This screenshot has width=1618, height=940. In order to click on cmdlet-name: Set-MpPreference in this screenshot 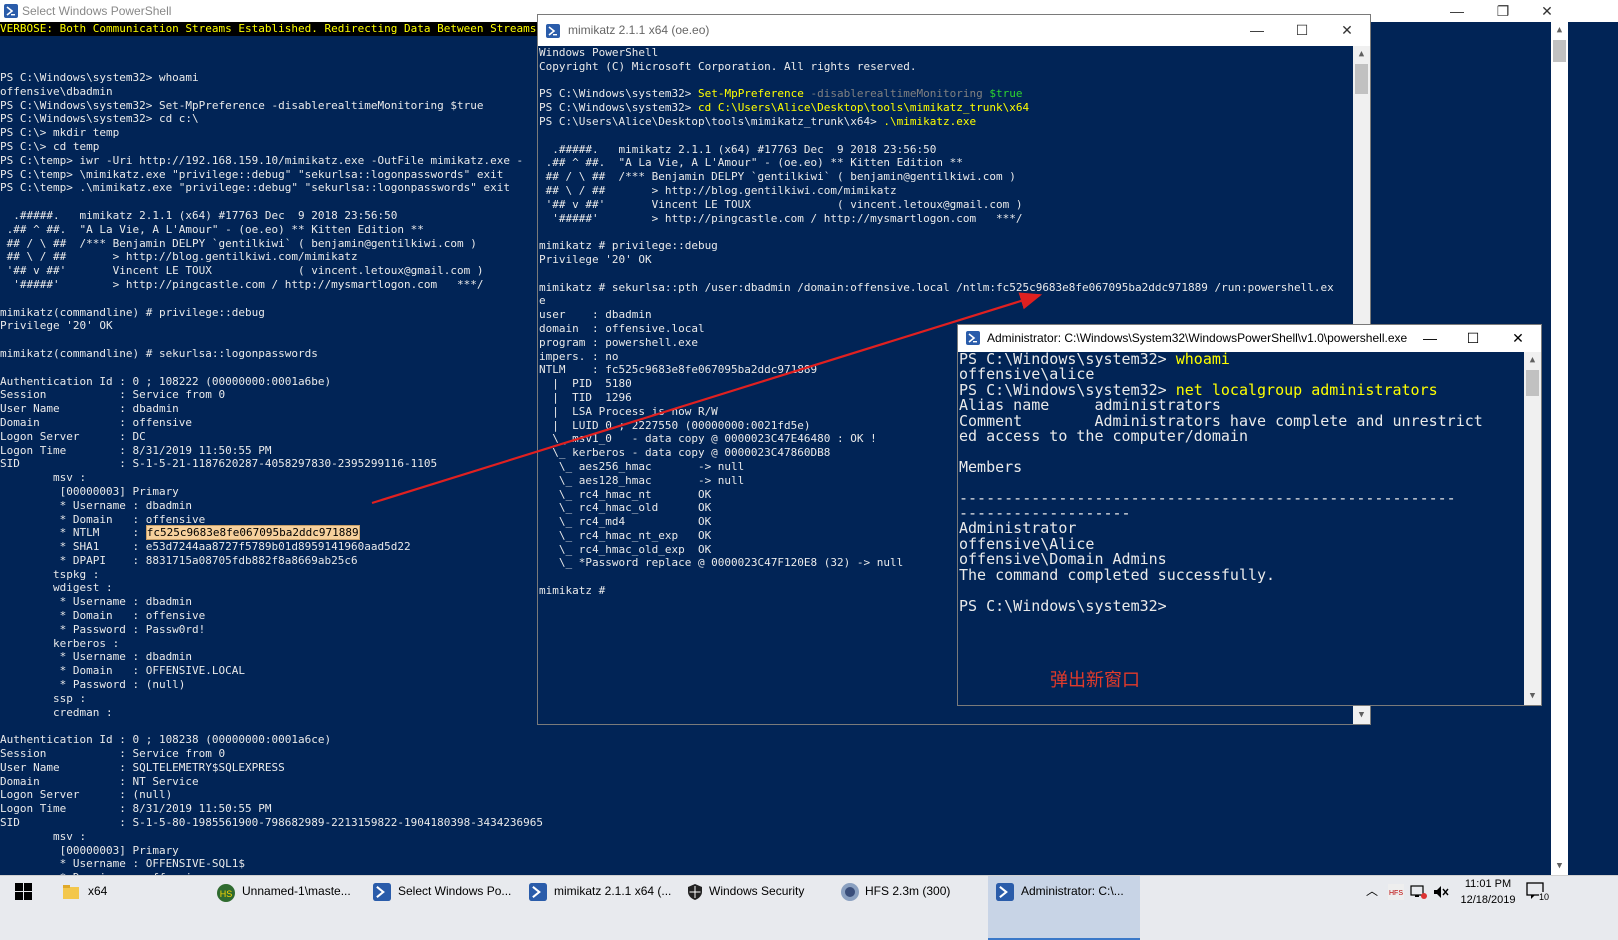, I will do `click(750, 94)`.